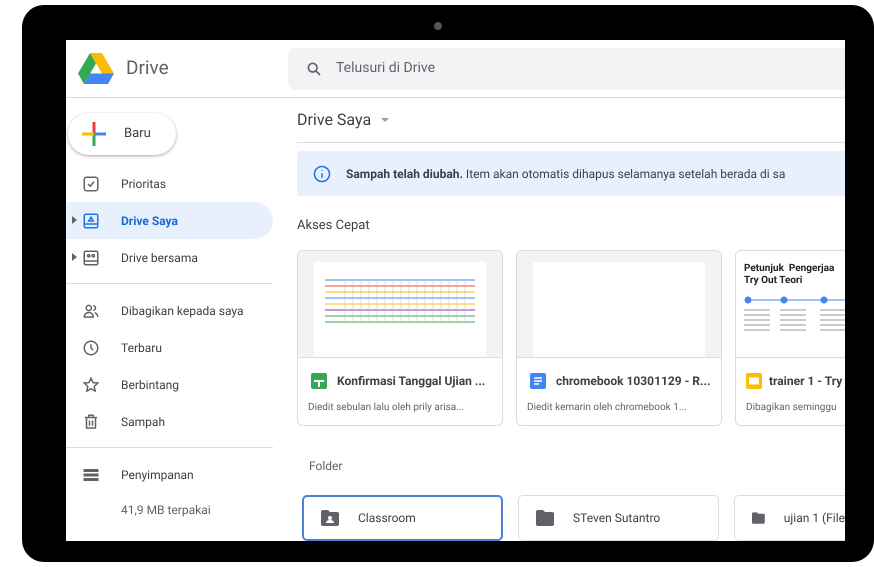  I want to click on sidebar-item-label: Drive bersama, so click(159, 258).